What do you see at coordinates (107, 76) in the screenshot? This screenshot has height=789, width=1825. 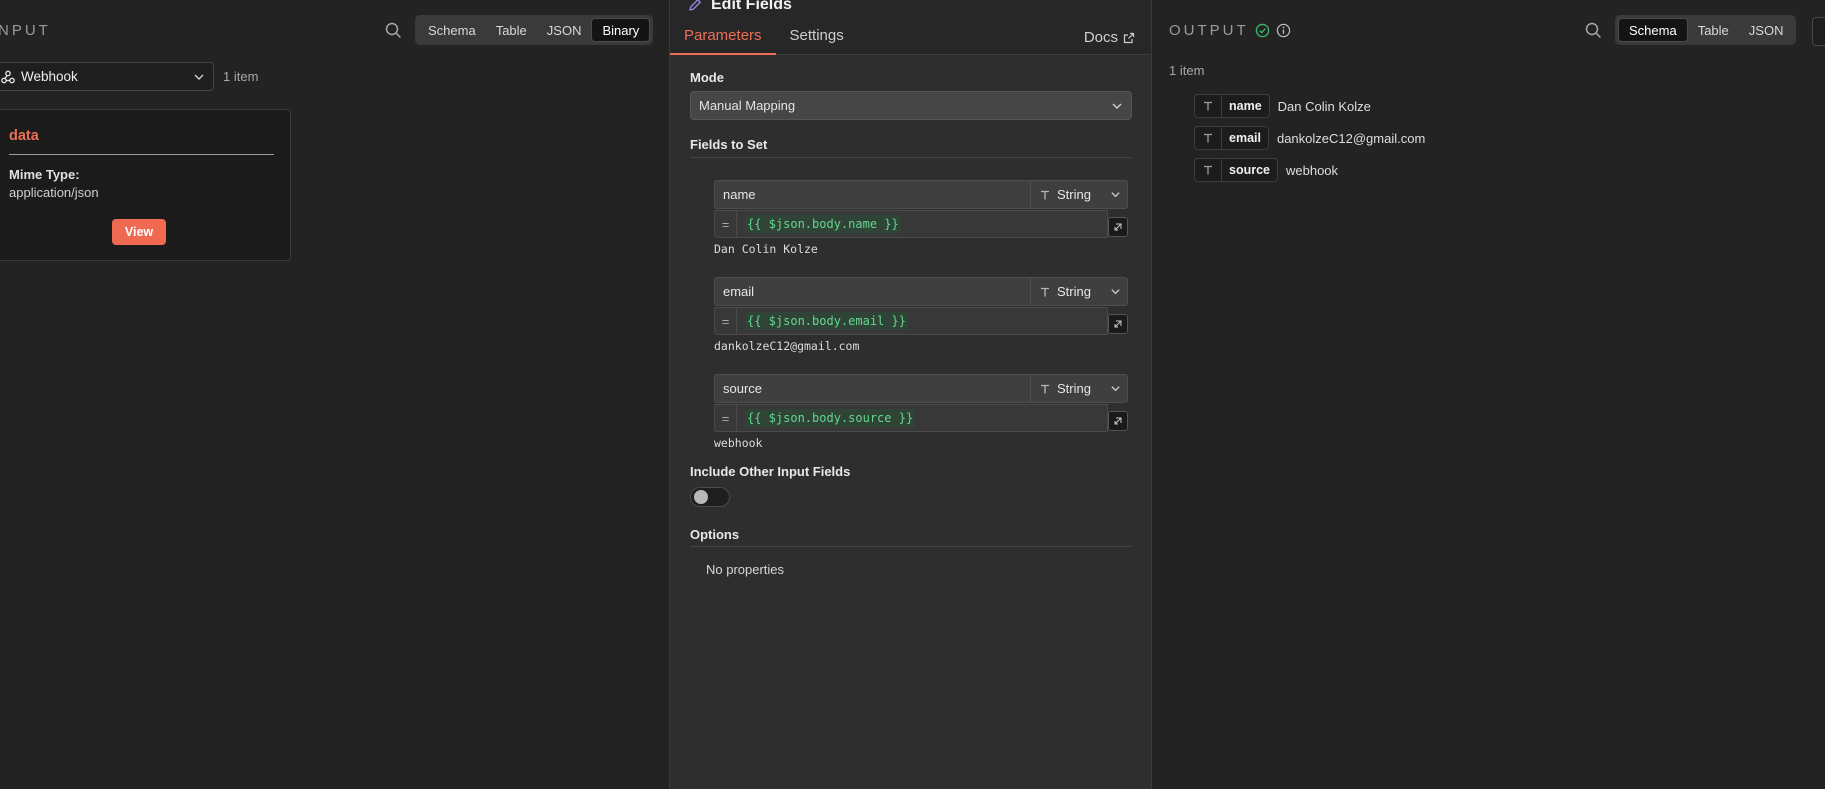 I see `input-node-select: Webhook` at bounding box center [107, 76].